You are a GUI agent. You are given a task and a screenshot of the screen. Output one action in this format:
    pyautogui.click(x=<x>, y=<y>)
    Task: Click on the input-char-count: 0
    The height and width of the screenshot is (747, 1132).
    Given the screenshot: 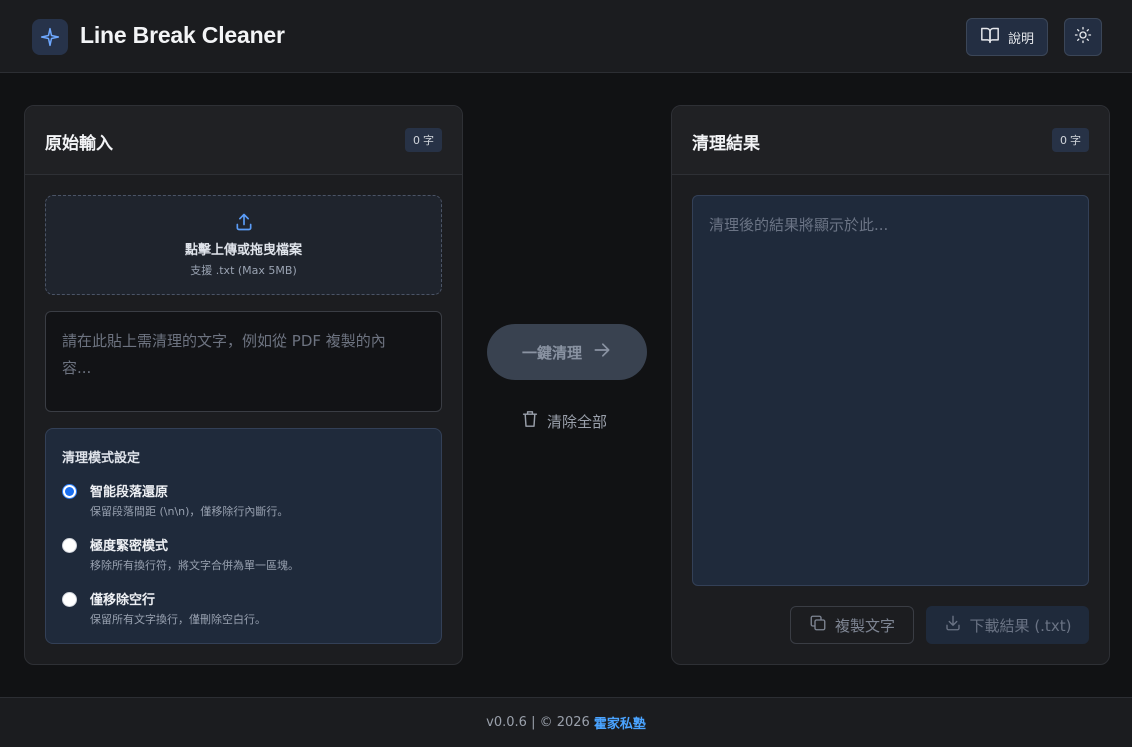 What is the action you would take?
    pyautogui.click(x=416, y=140)
    